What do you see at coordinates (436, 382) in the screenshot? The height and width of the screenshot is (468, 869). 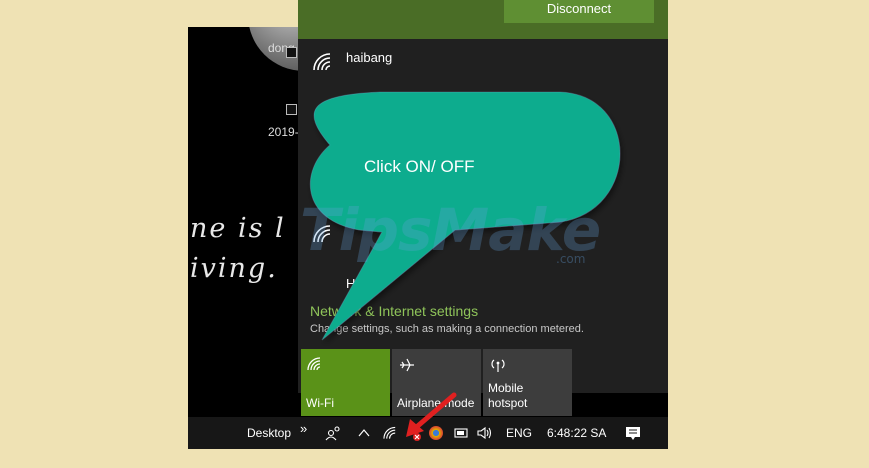 I see `airplane-mode-tile: Airplane mode` at bounding box center [436, 382].